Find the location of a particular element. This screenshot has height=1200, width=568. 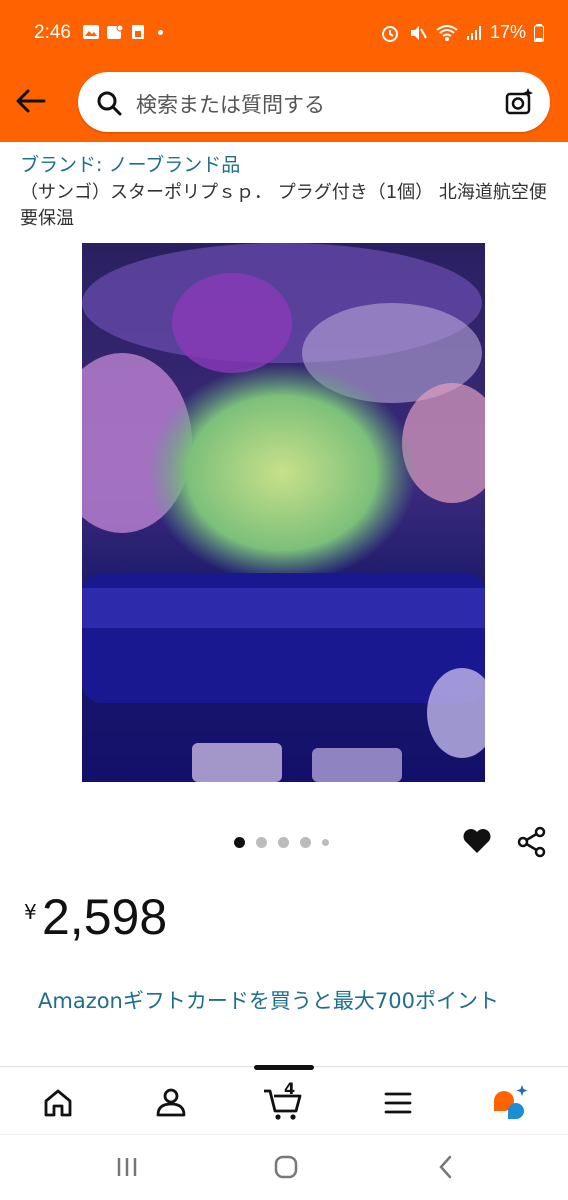

active-tab-indicator is located at coordinates (284, 1067).